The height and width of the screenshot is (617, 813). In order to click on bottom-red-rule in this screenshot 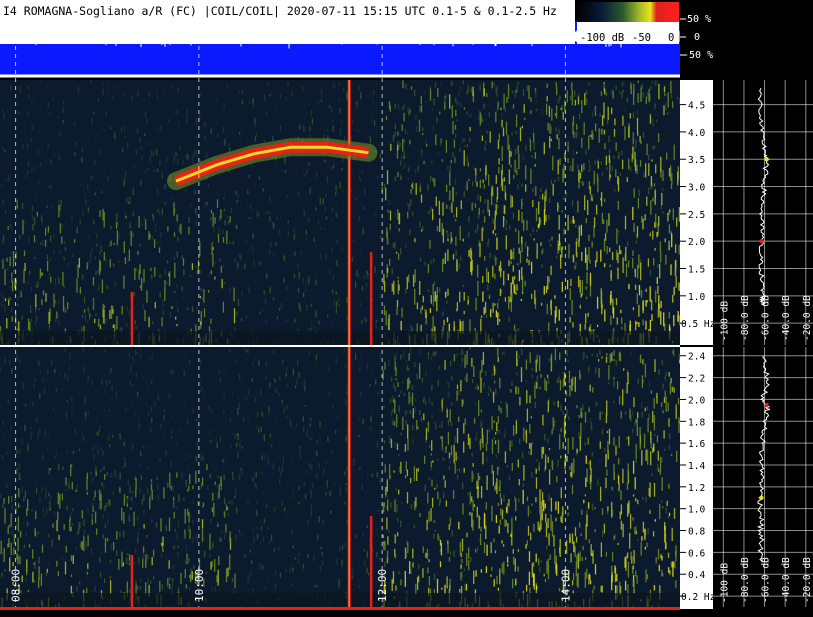, I will do `click(340, 608)`.